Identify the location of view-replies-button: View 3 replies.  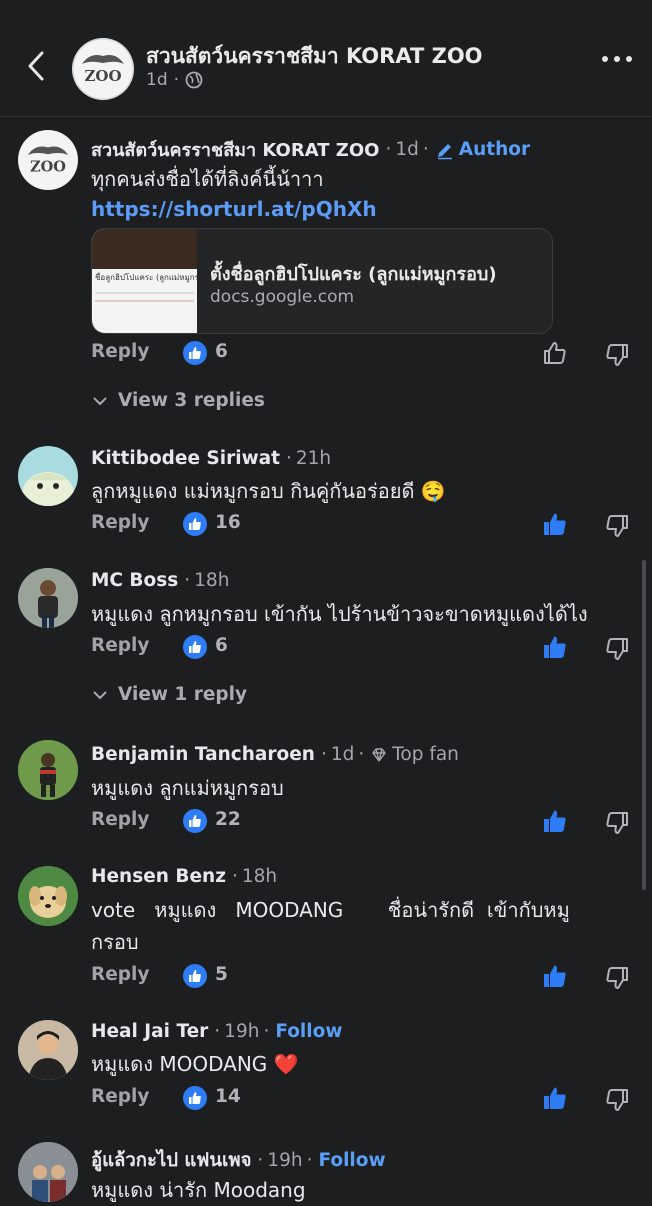
(178, 400).